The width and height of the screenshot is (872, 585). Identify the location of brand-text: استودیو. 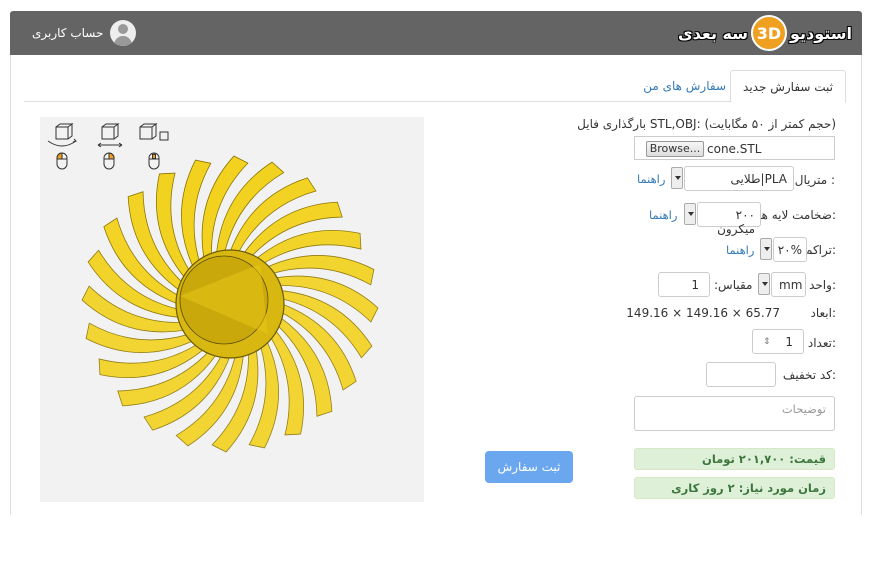
(820, 33).